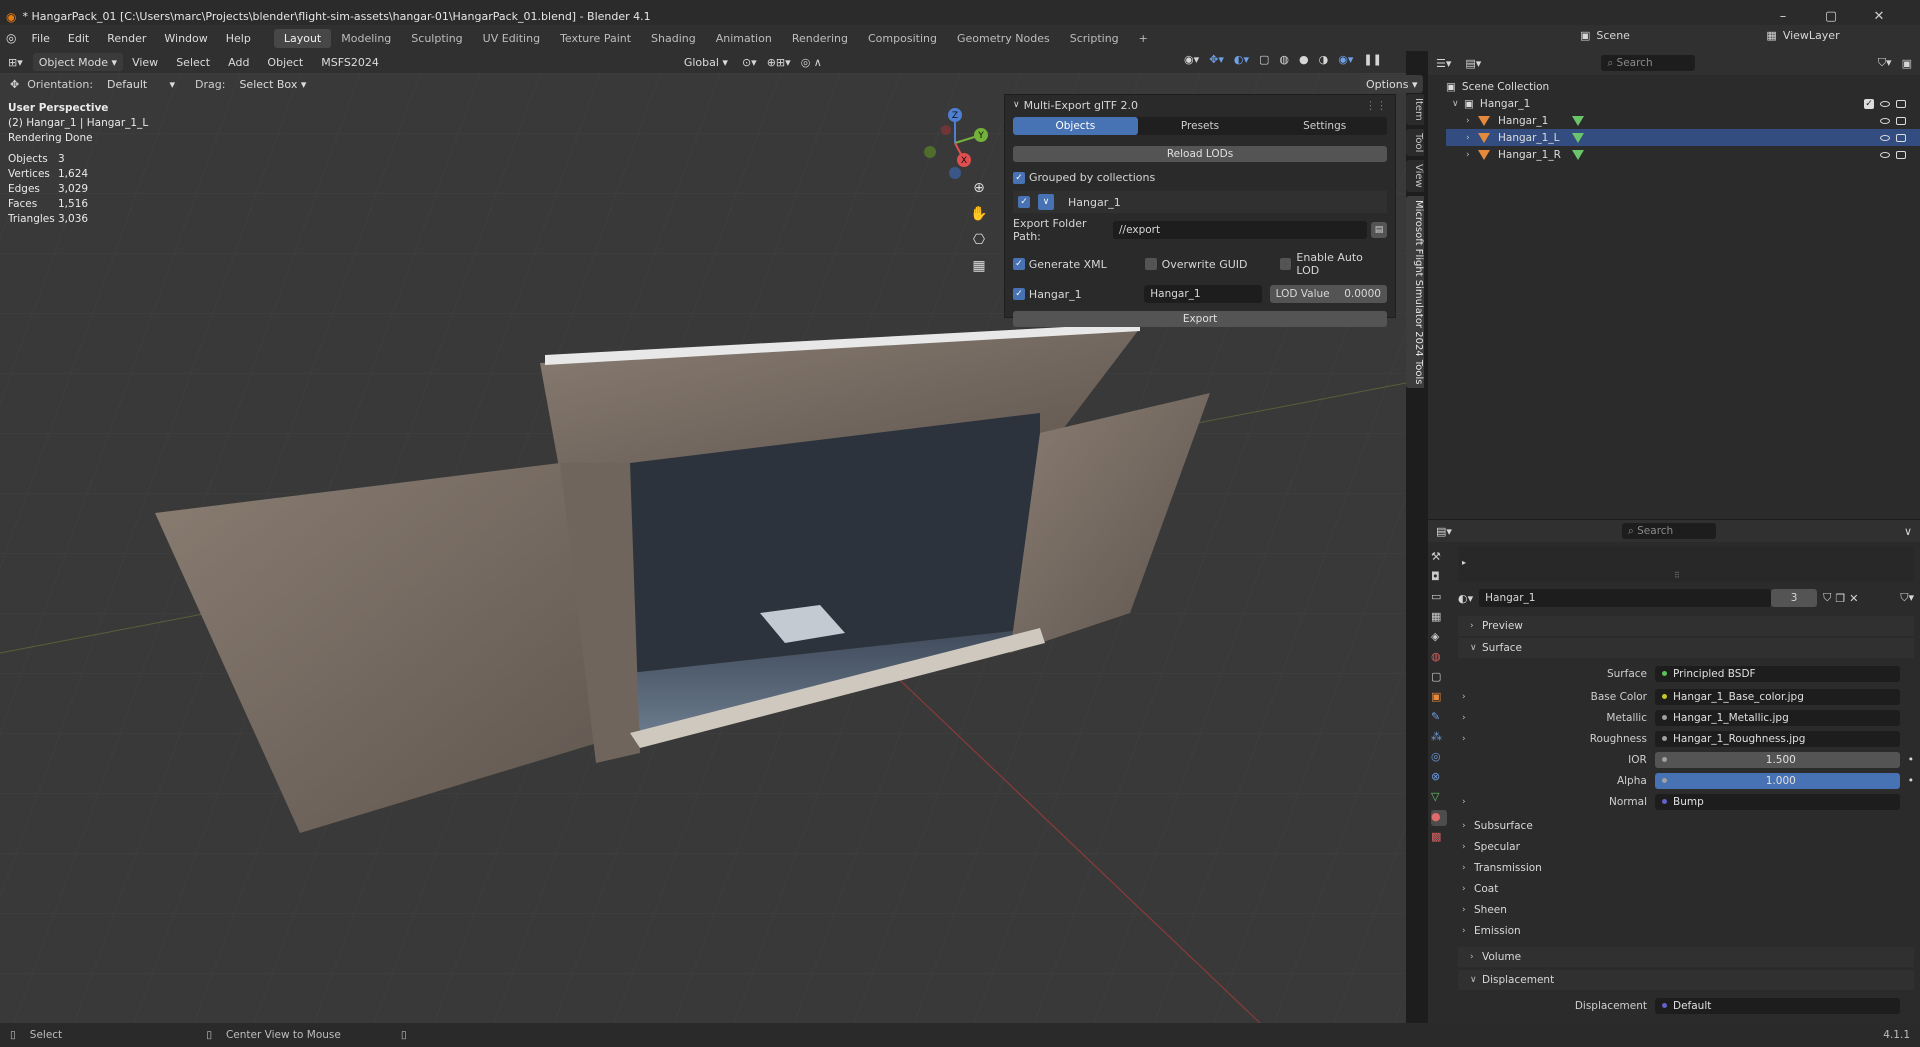 The image size is (1920, 1047). Describe the element at coordinates (1648, 63) in the screenshot. I see `outliner-search-input: ⌕ Search` at that location.